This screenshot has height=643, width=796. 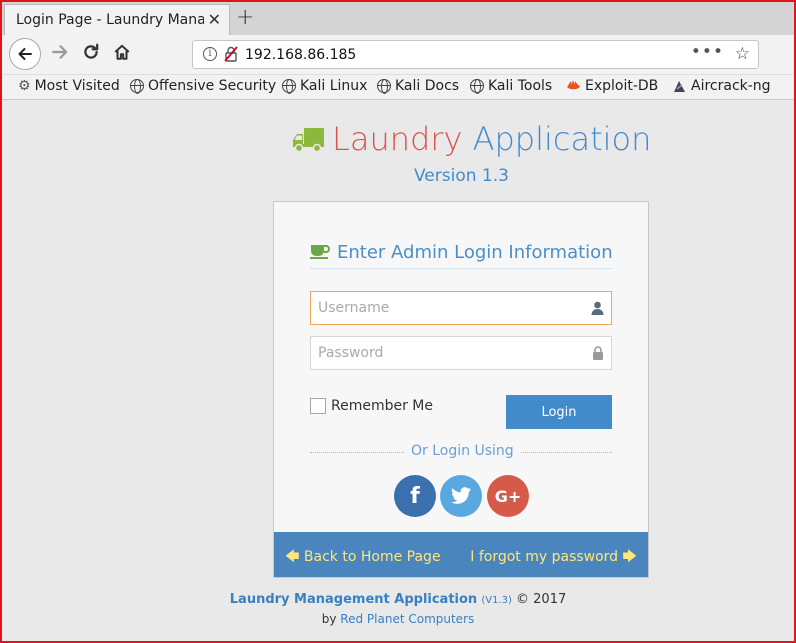 I want to click on login-button: Login, so click(x=559, y=412).